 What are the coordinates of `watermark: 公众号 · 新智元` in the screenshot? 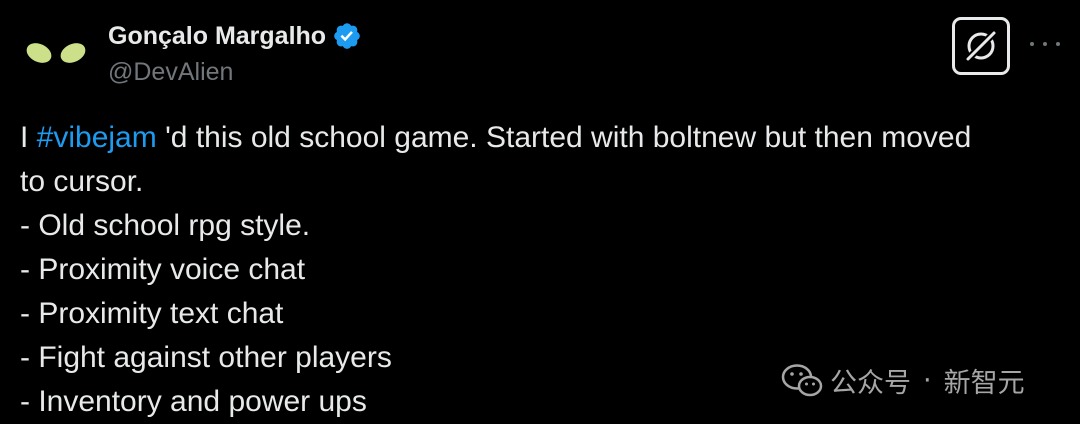 It's located at (902, 380).